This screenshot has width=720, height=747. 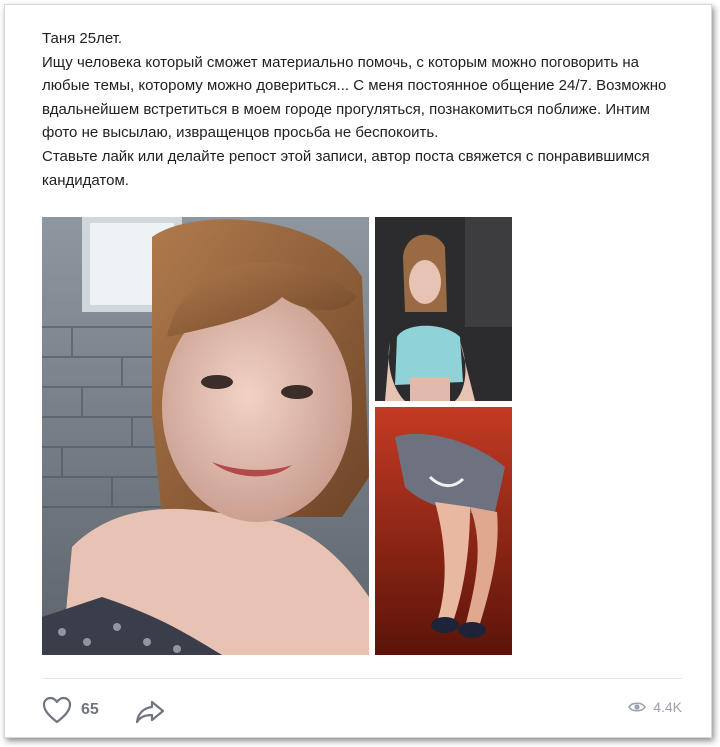 I want to click on share-button, so click(x=150, y=711).